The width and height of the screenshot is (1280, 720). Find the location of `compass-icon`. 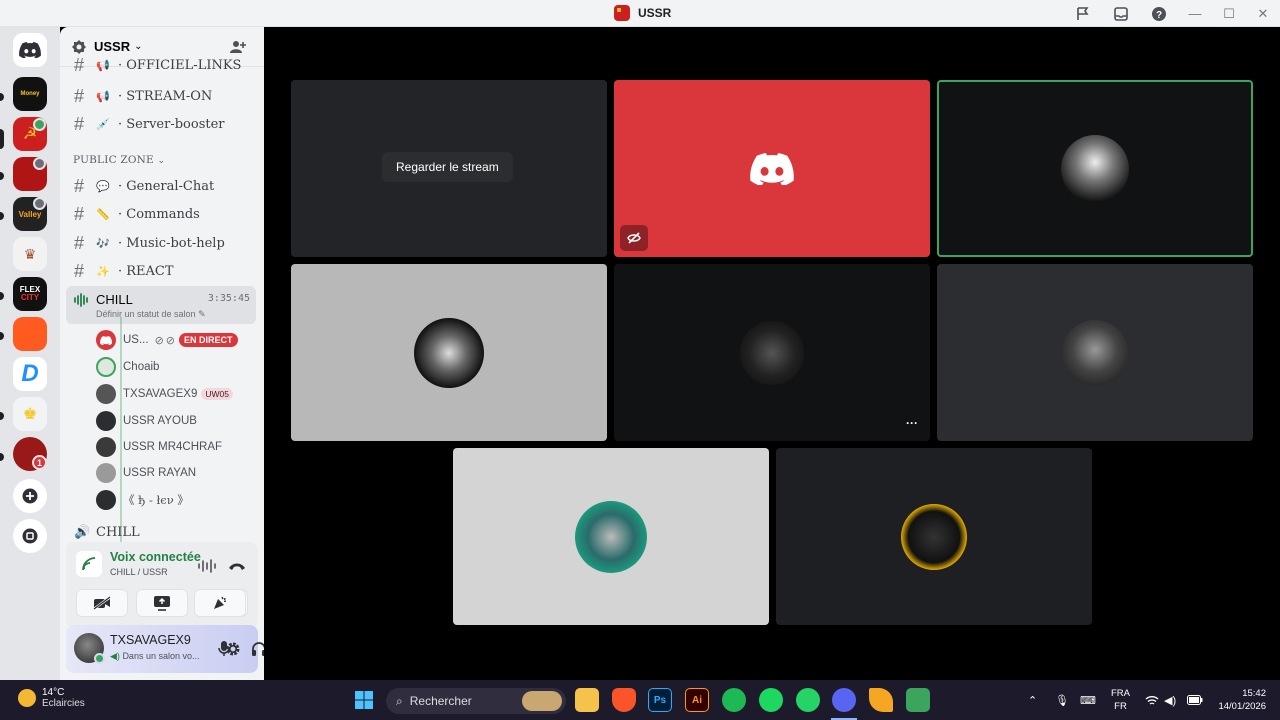

compass-icon is located at coordinates (30, 536).